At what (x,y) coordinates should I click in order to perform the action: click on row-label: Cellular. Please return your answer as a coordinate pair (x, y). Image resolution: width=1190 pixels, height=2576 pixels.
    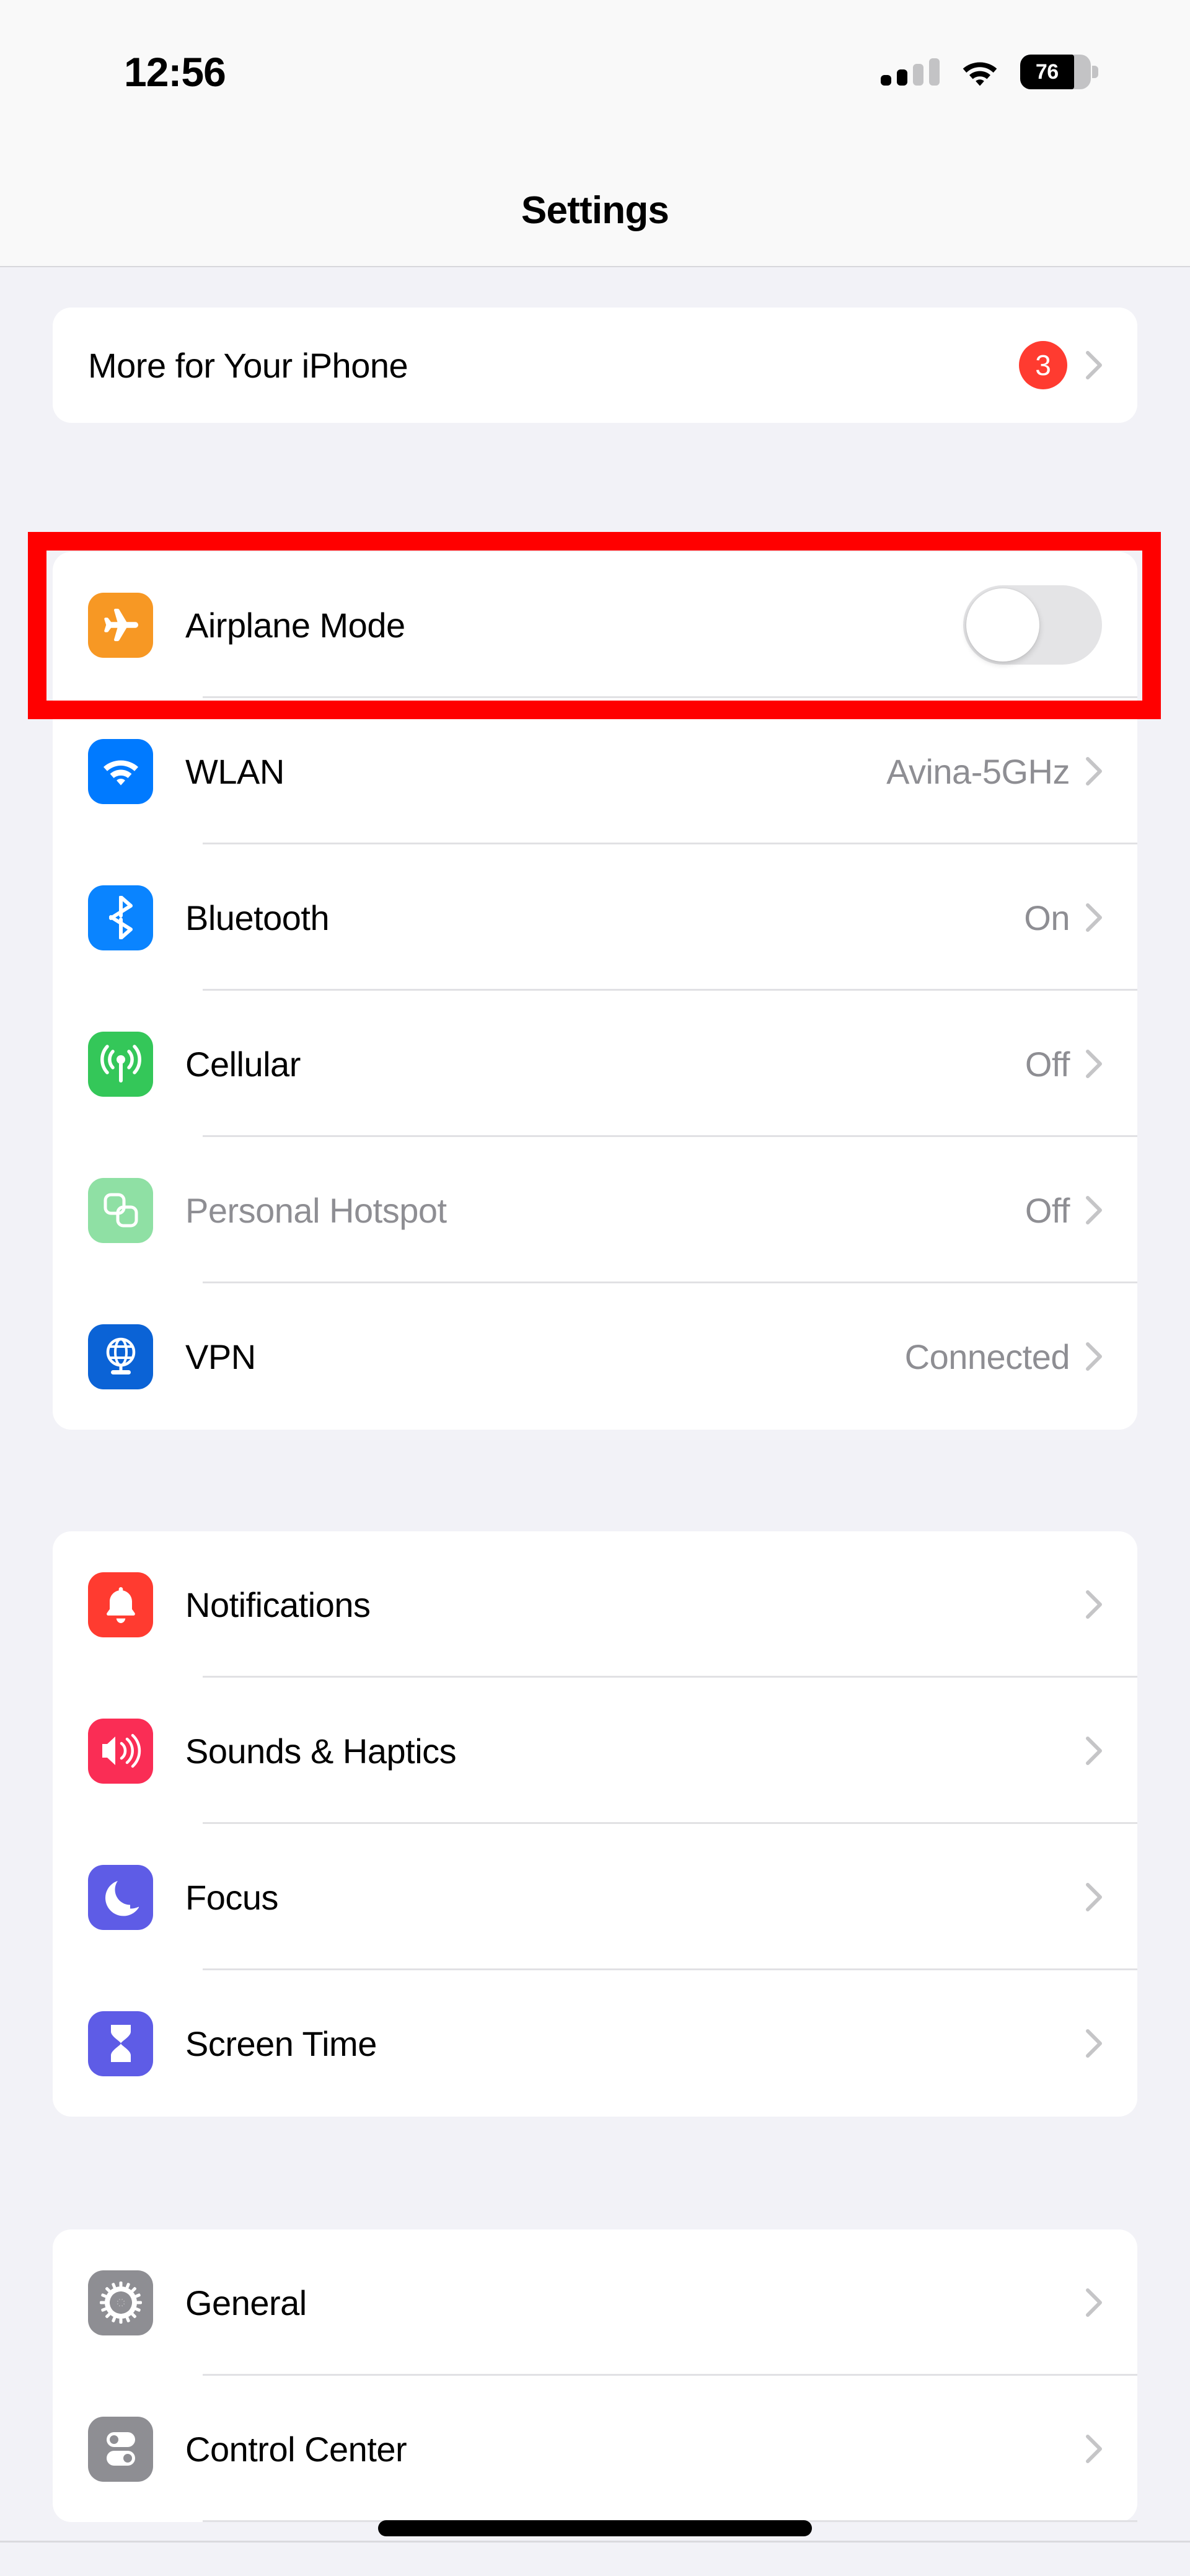
    Looking at the image, I should click on (243, 1064).